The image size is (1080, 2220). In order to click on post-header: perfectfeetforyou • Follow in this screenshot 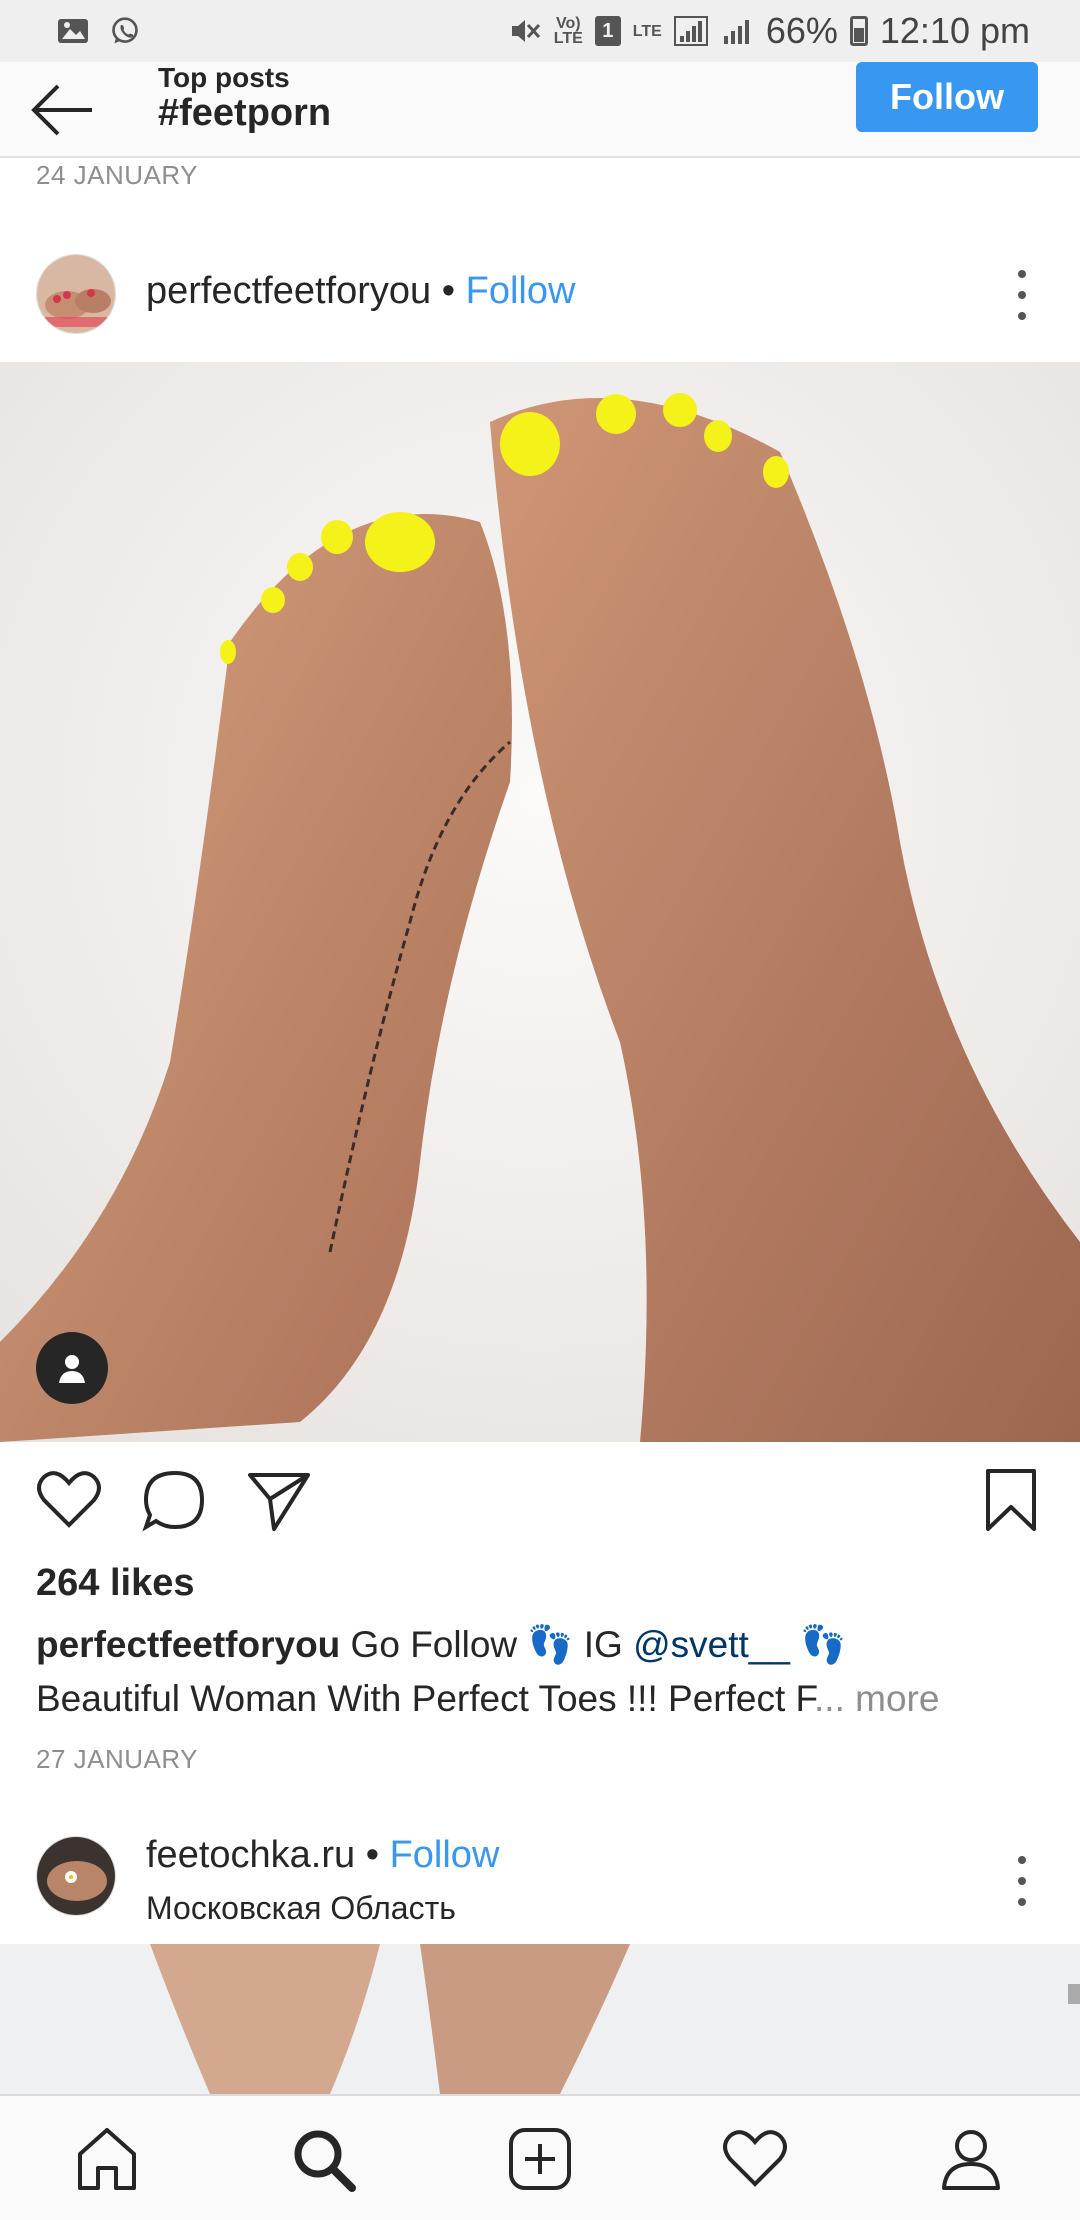, I will do `click(540, 295)`.